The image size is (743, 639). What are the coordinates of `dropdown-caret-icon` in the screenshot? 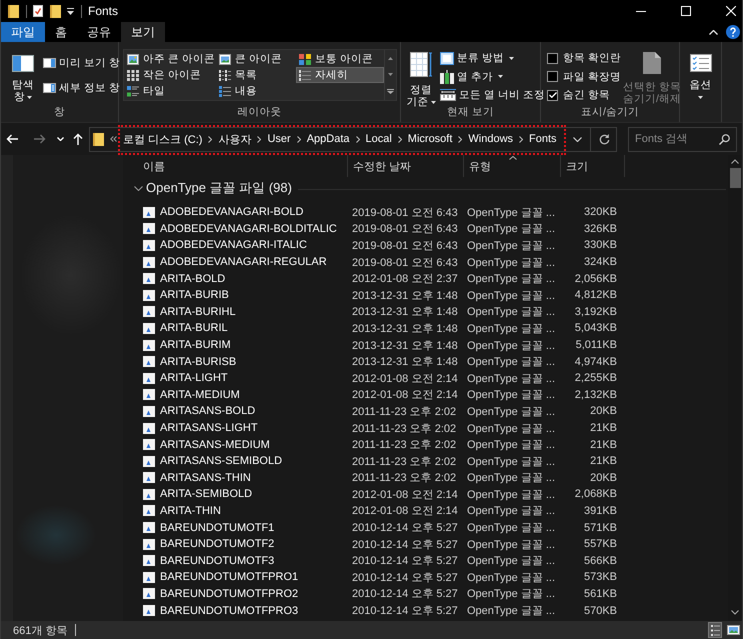 It's located at (577, 139).